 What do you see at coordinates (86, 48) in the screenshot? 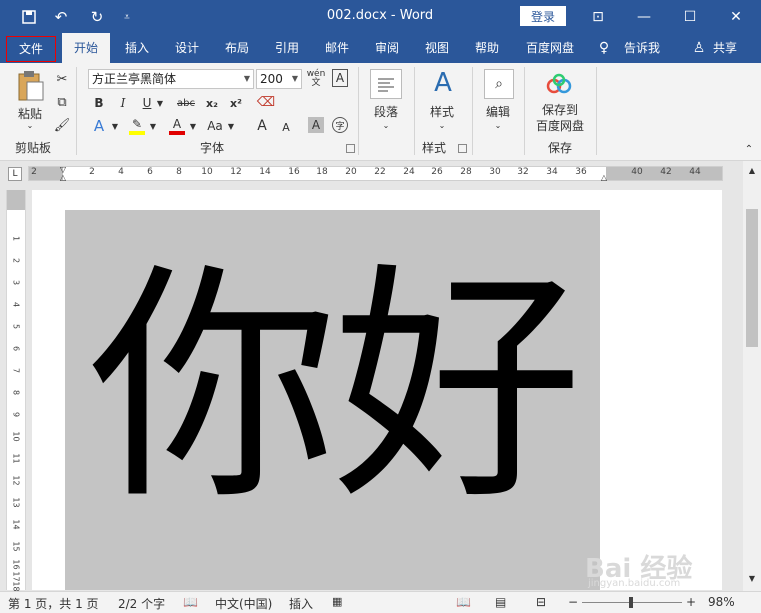
I see `tab-home: 开始` at bounding box center [86, 48].